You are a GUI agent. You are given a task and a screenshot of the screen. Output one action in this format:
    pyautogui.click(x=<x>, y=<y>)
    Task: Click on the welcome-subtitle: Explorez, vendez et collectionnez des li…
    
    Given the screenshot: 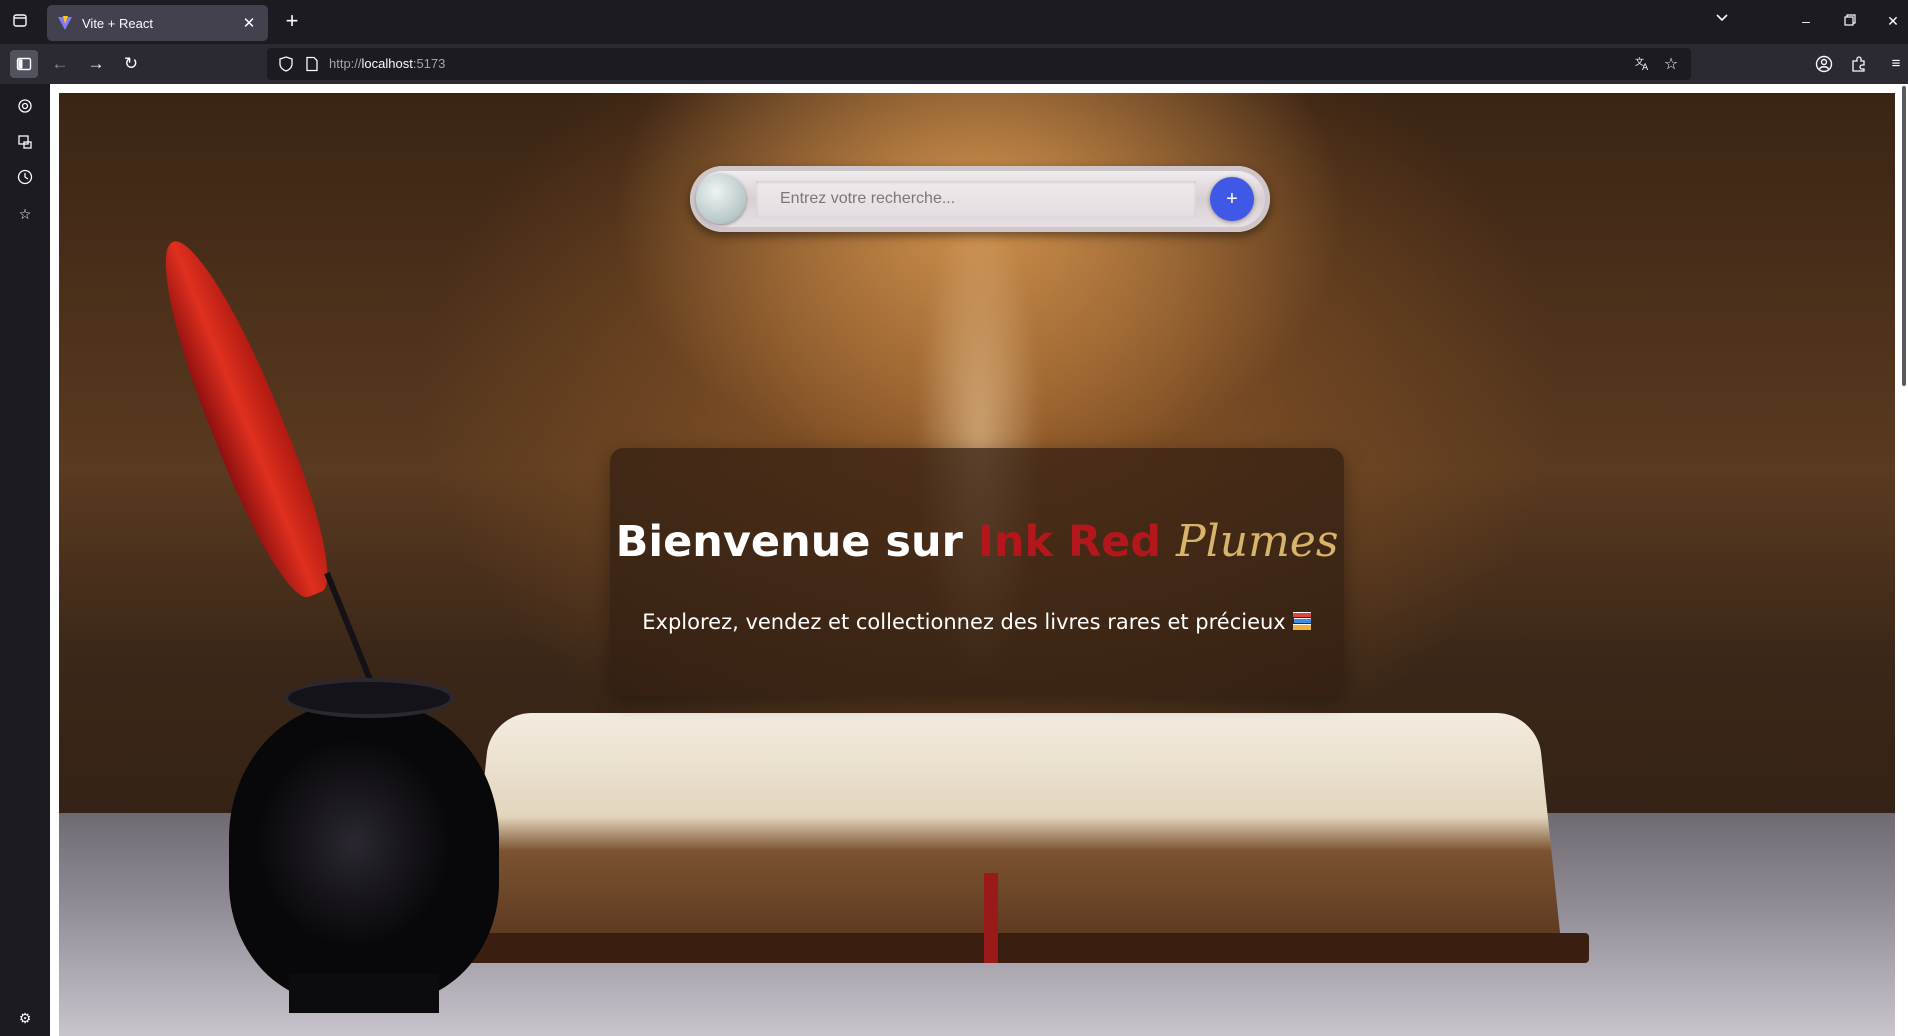 What is the action you would take?
    pyautogui.click(x=977, y=622)
    